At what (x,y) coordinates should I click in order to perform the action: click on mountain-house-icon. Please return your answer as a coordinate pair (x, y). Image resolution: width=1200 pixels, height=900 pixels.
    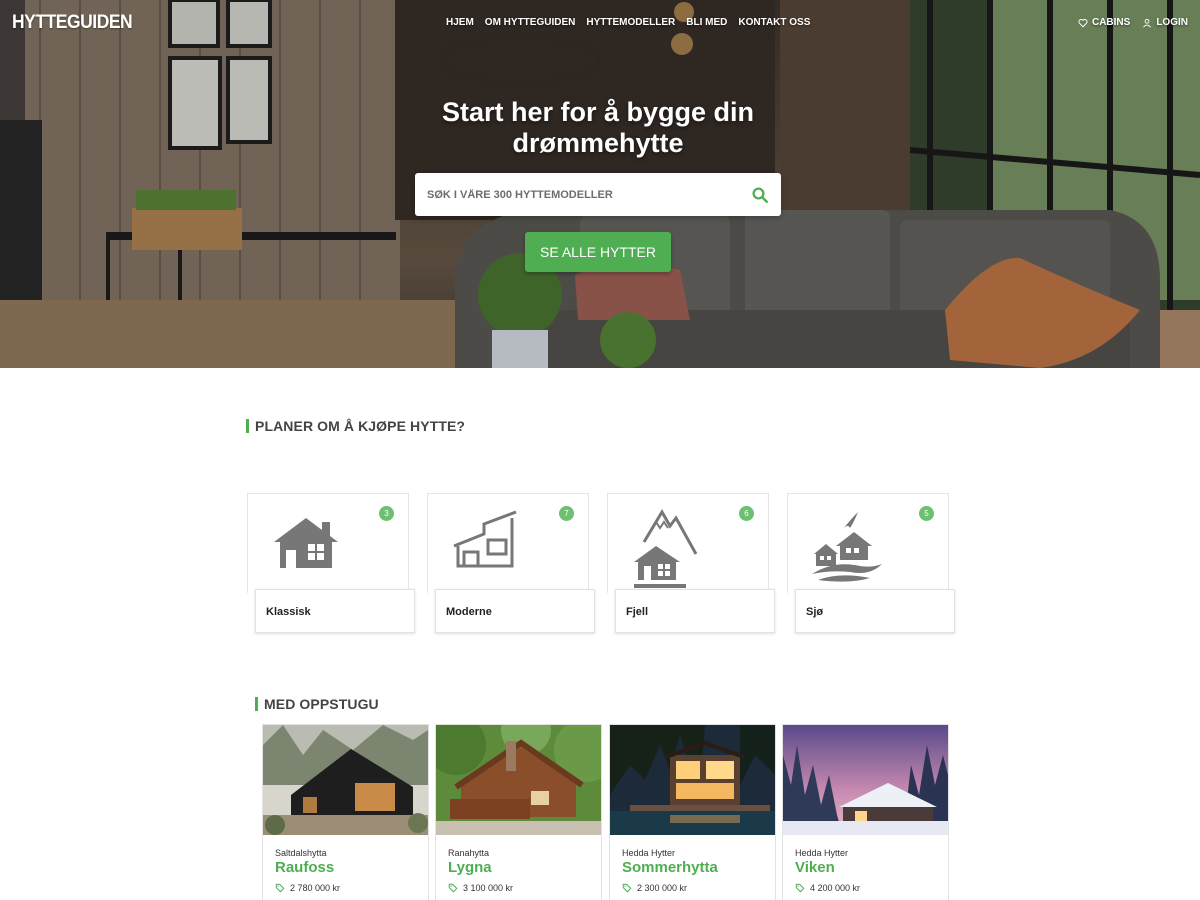
    Looking at the image, I should click on (666, 548).